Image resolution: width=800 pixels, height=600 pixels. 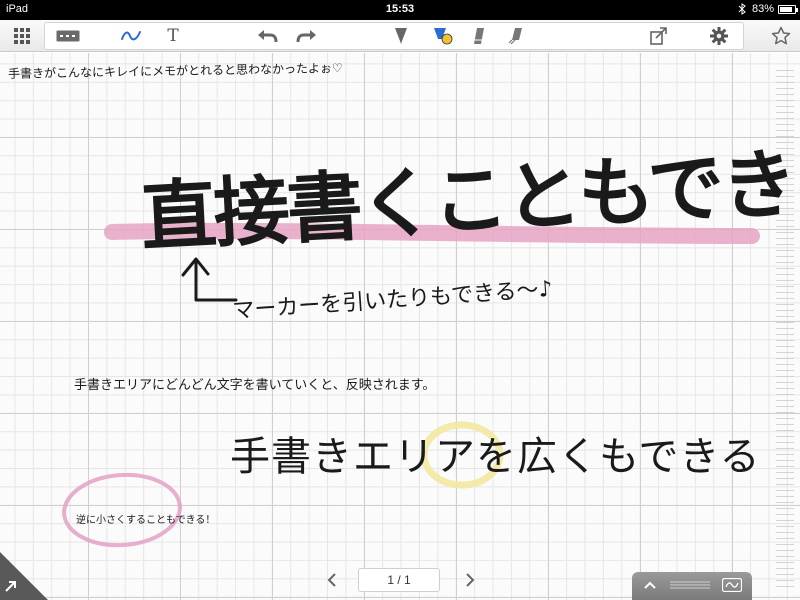 I want to click on handwriting-panel-tab, so click(x=692, y=586).